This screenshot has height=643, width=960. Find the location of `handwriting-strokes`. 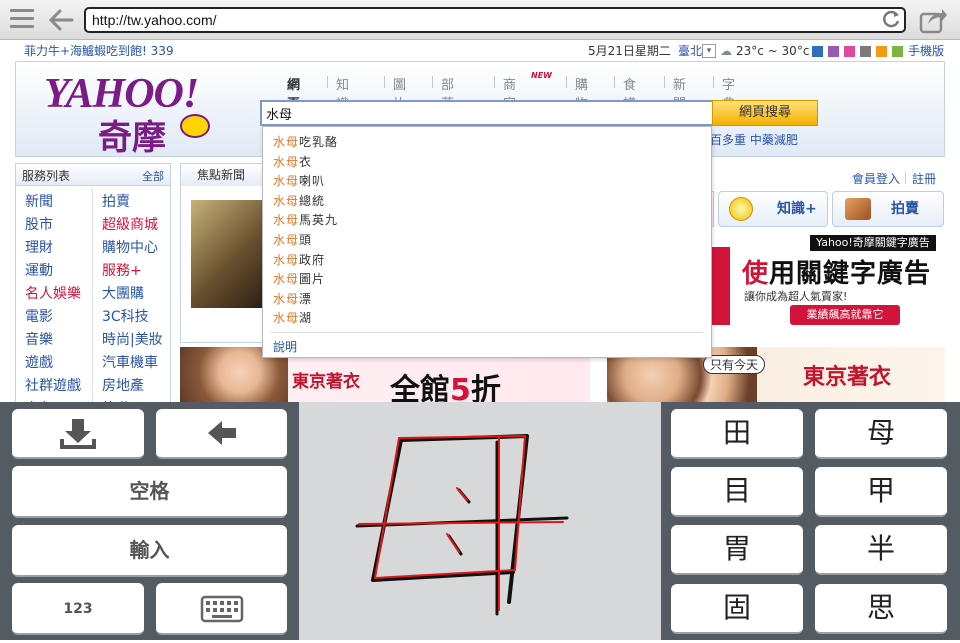

handwriting-strokes is located at coordinates (462, 525).